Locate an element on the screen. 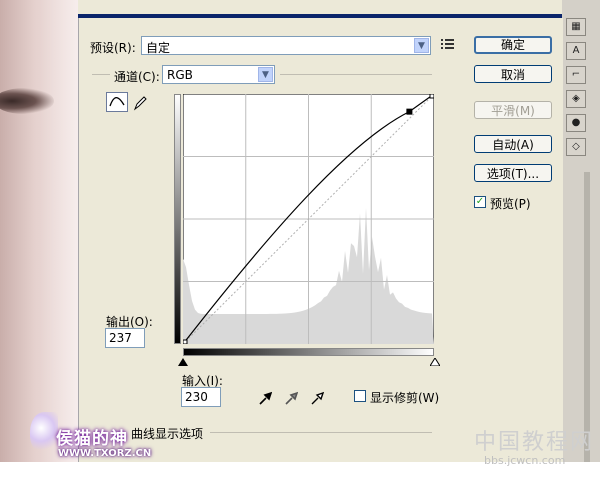 Image resolution: width=600 pixels, height=480 pixels. layers-icon: ◈ is located at coordinates (576, 99).